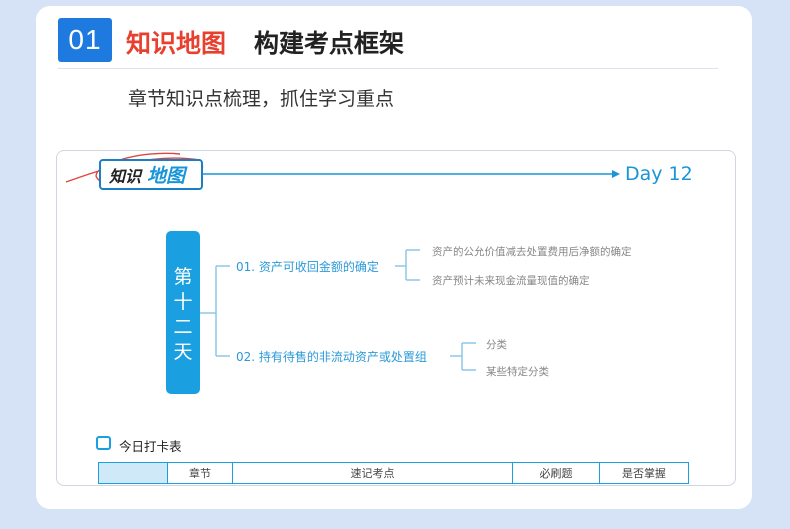  I want to click on branch-2-leaf-1: 分类, so click(496, 345).